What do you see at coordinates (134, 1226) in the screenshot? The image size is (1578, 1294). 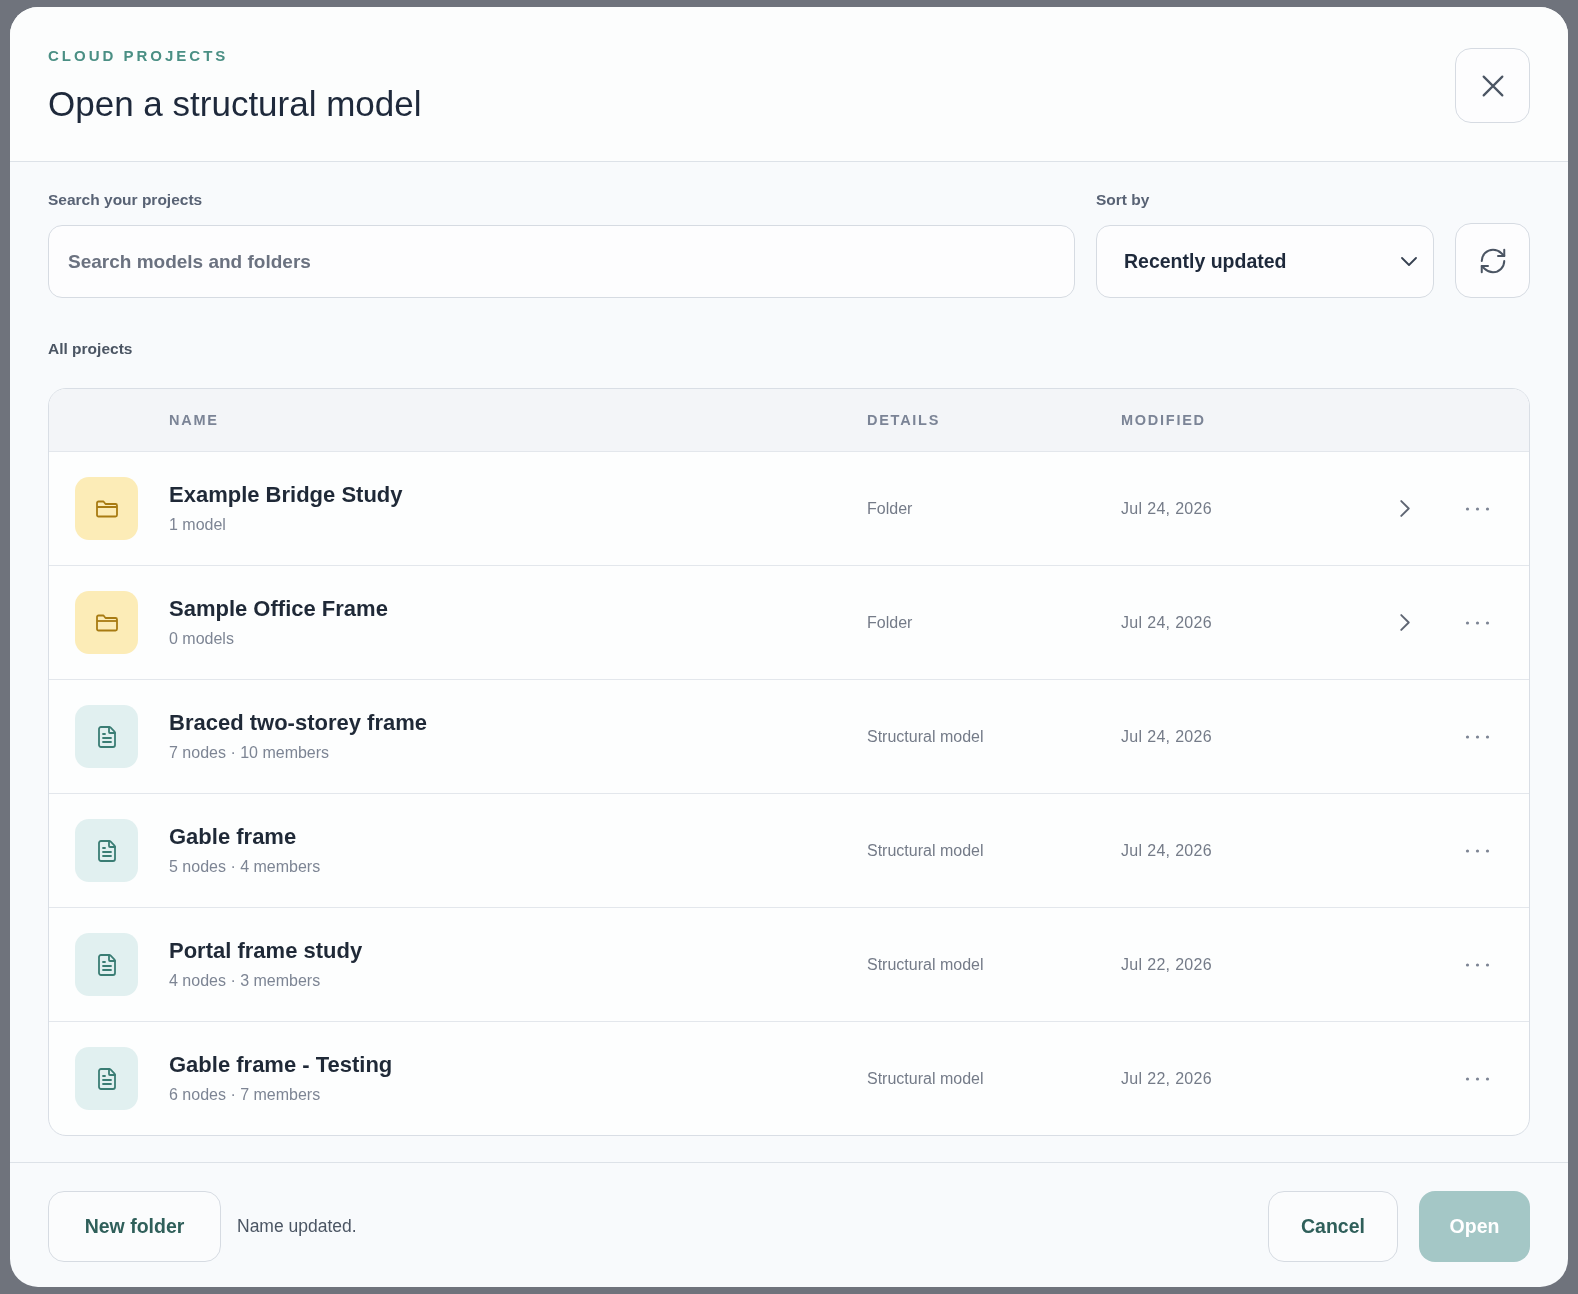 I see `new-folder-button: New folder` at bounding box center [134, 1226].